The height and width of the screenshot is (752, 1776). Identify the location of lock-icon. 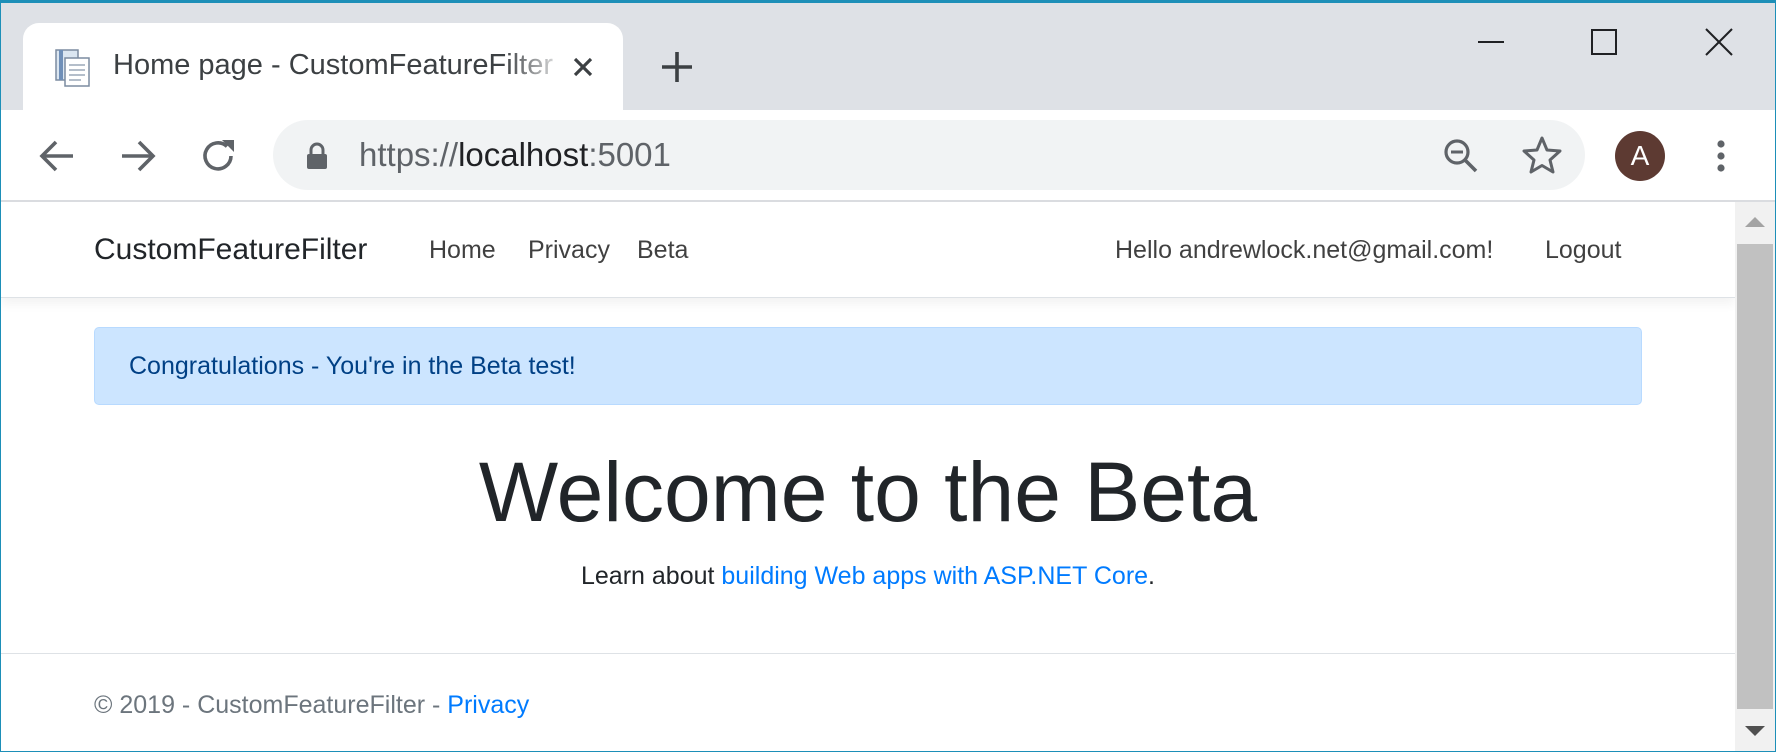
(317, 156).